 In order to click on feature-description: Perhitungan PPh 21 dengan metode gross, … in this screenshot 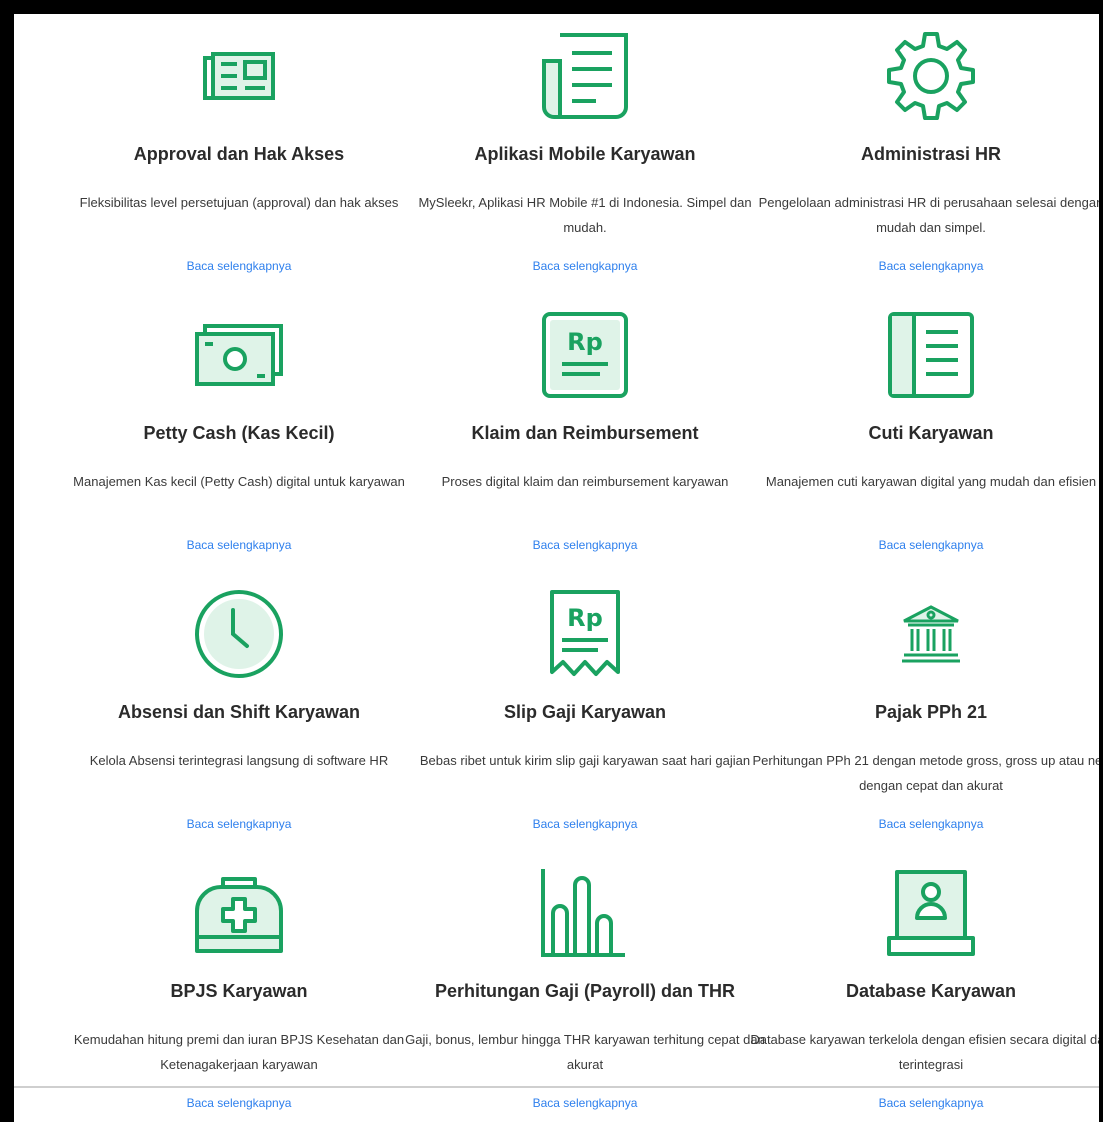, I will do `click(925, 773)`.